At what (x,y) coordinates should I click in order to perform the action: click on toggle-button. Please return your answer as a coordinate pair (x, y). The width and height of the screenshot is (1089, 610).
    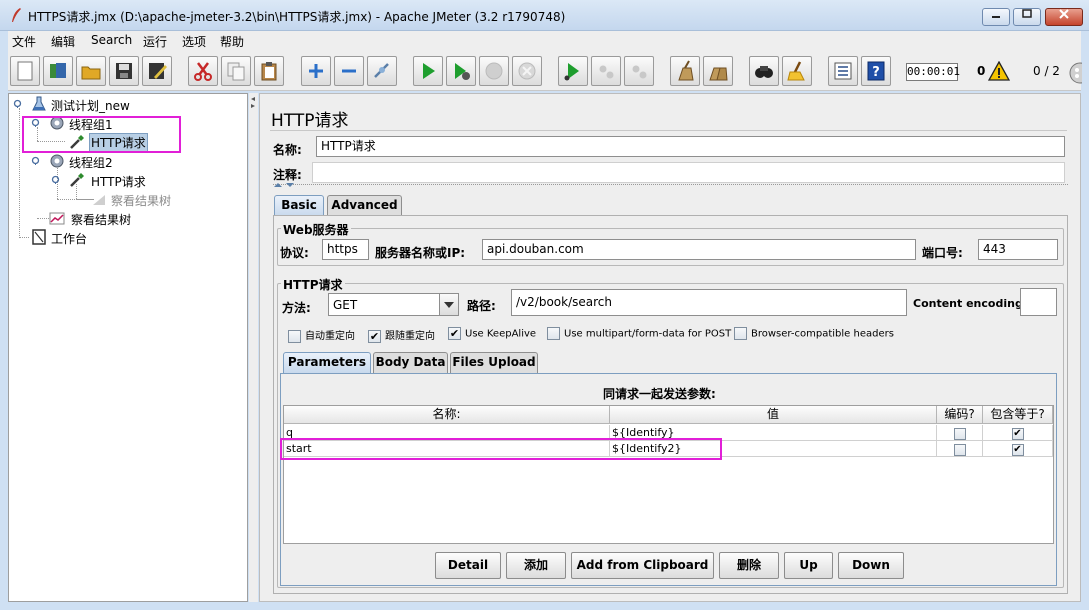
    Looking at the image, I should click on (382, 71).